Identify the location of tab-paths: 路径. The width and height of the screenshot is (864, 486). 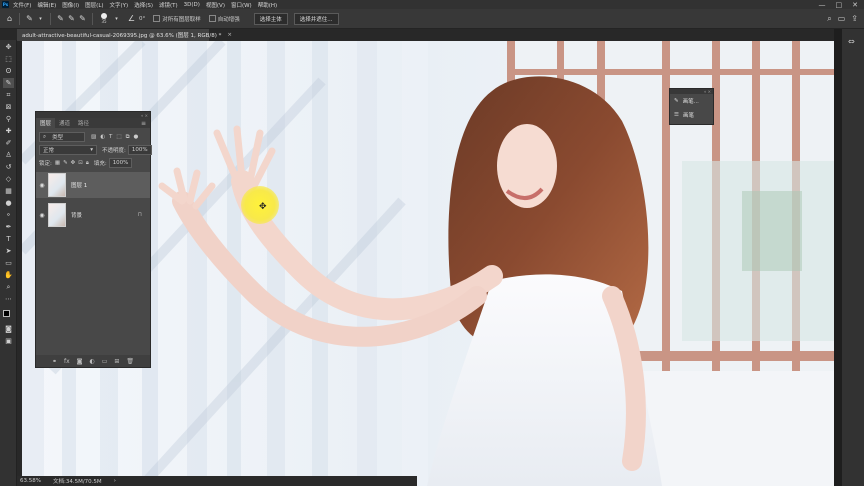
(83, 123).